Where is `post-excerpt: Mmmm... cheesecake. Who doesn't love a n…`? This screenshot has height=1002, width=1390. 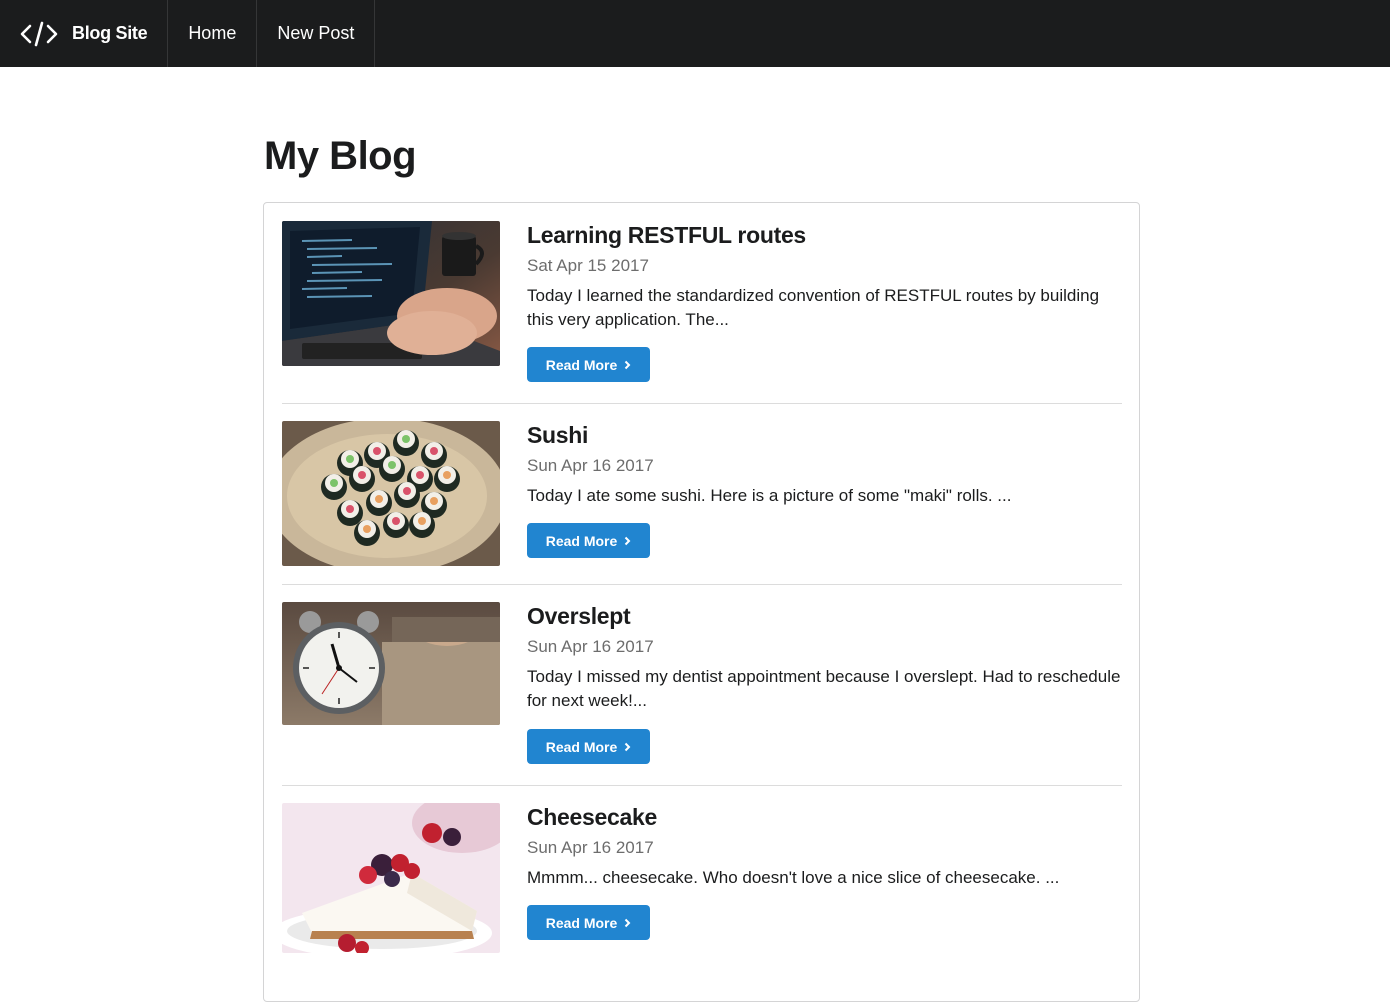
post-excerpt: Mmmm... cheesecake. Who doesn't love a n… is located at coordinates (793, 877).